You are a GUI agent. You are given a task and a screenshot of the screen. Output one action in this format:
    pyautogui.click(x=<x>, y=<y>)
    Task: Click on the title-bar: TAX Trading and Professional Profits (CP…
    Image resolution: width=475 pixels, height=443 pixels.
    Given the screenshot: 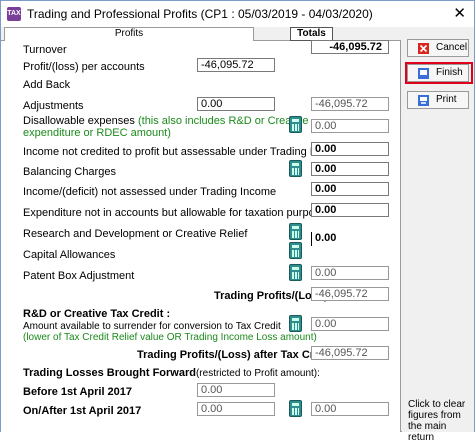 What is the action you would take?
    pyautogui.click(x=237, y=14)
    